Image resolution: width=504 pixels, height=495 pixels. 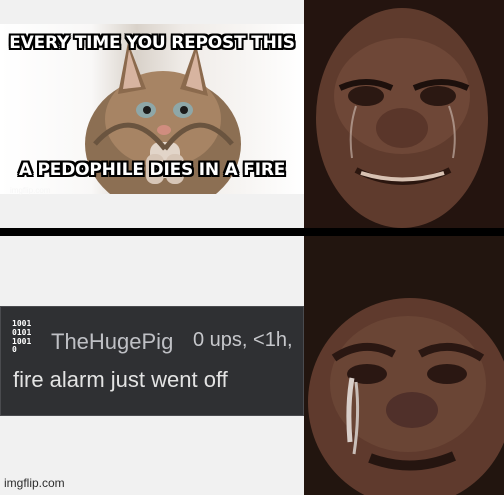 I want to click on binary-avatar-icon: 1001 0101 1001 0, so click(x=28, y=336).